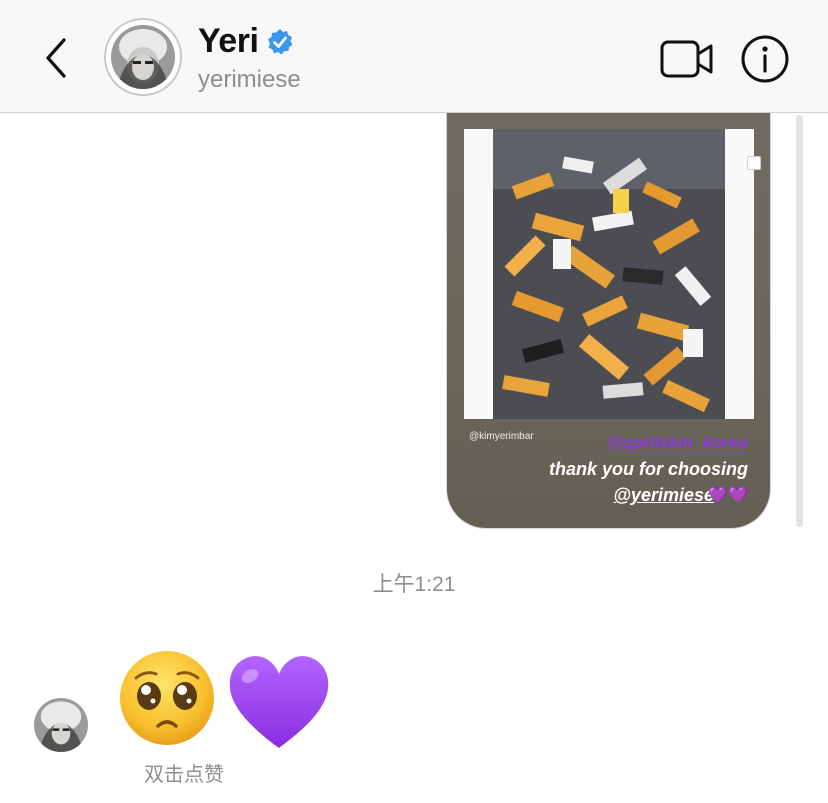 The height and width of the screenshot is (803, 828). What do you see at coordinates (677, 442) in the screenshot?
I see `story-mention-tag: @aprilskin_korea` at bounding box center [677, 442].